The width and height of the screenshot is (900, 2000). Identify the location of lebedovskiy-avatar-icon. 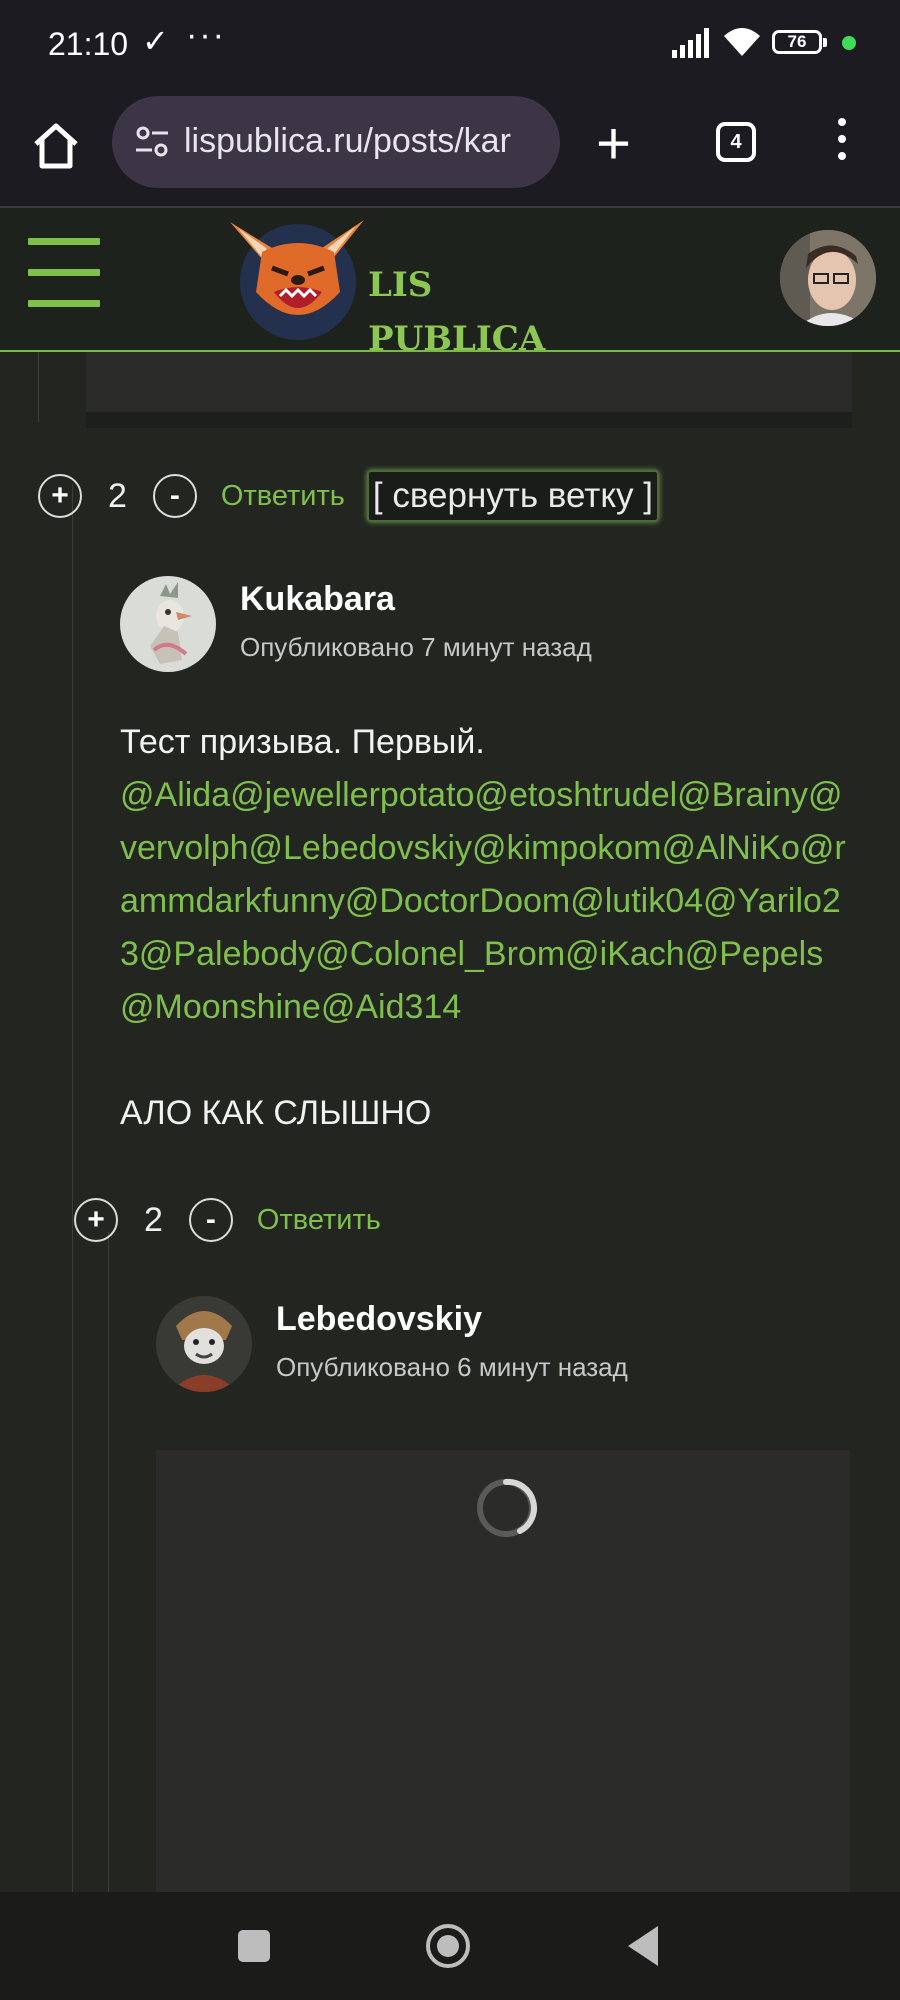
(204, 1344).